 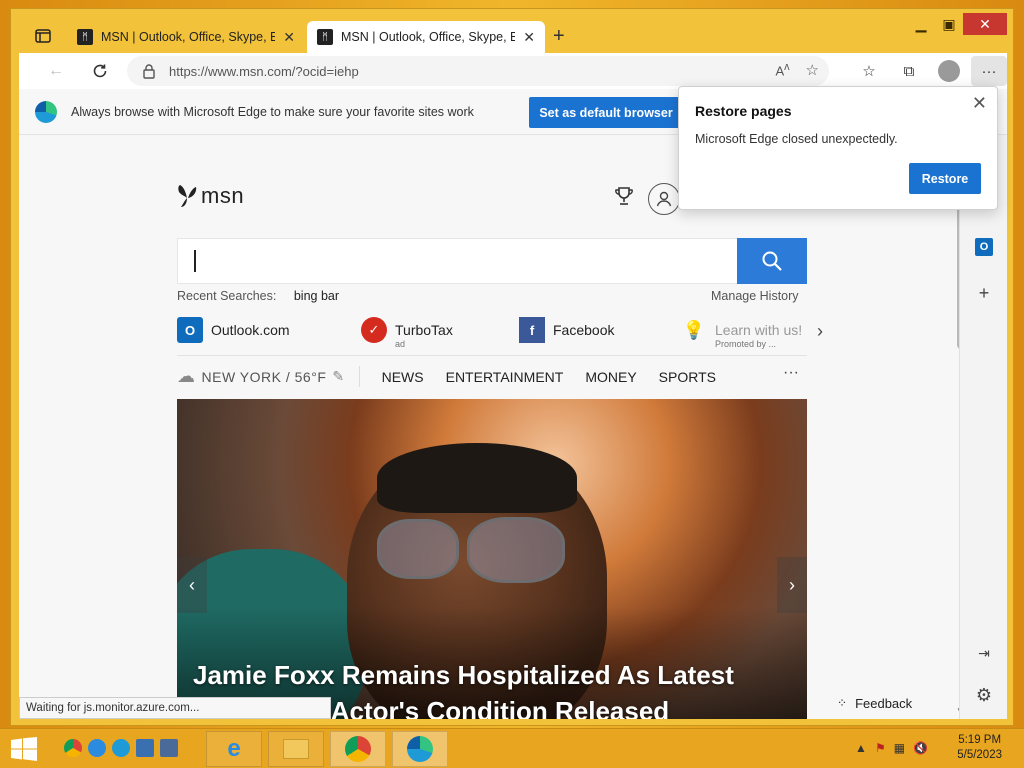 What do you see at coordinates (842, 703) in the screenshot?
I see `feedback-icon: ⁘` at bounding box center [842, 703].